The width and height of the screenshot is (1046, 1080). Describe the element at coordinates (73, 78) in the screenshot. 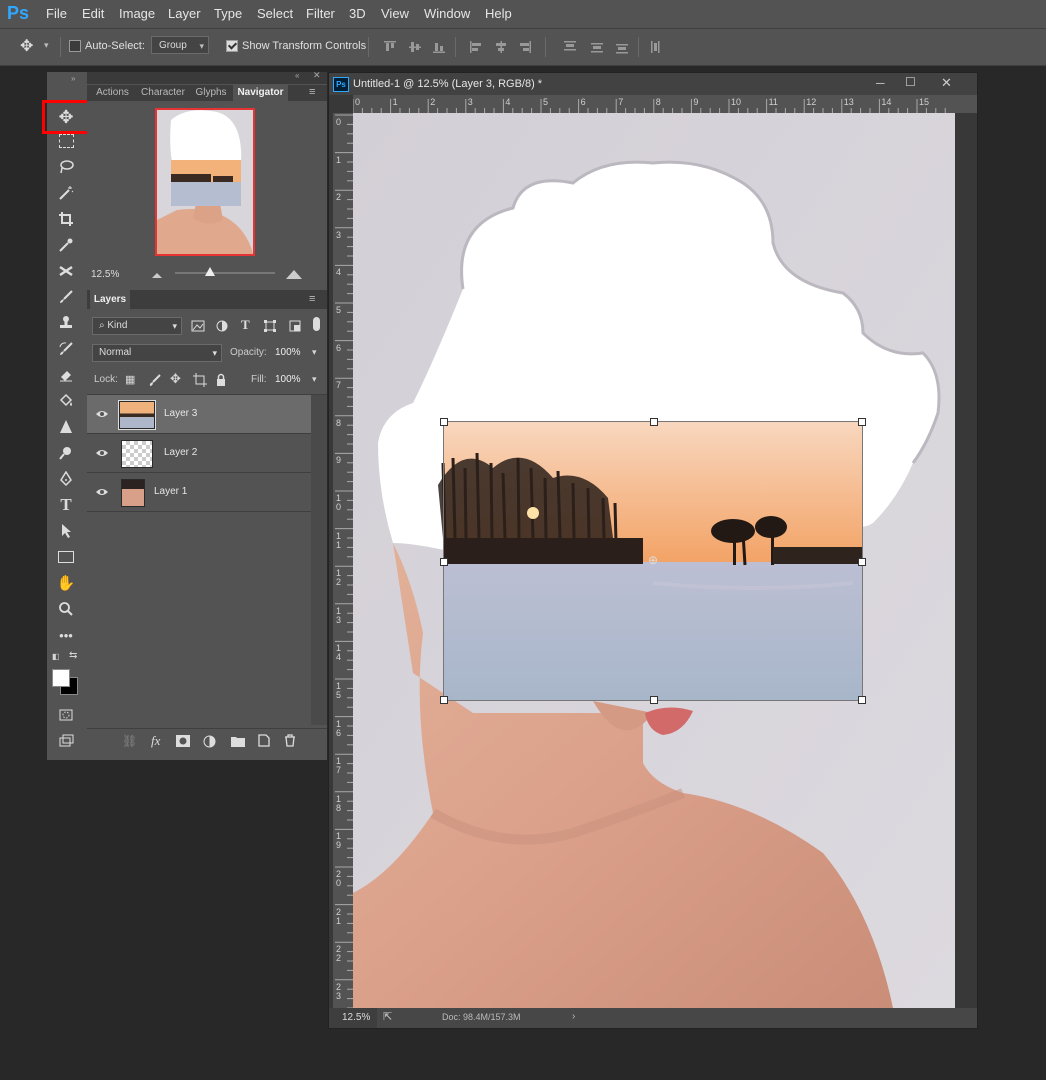

I see `expand-panel-icon: »` at that location.